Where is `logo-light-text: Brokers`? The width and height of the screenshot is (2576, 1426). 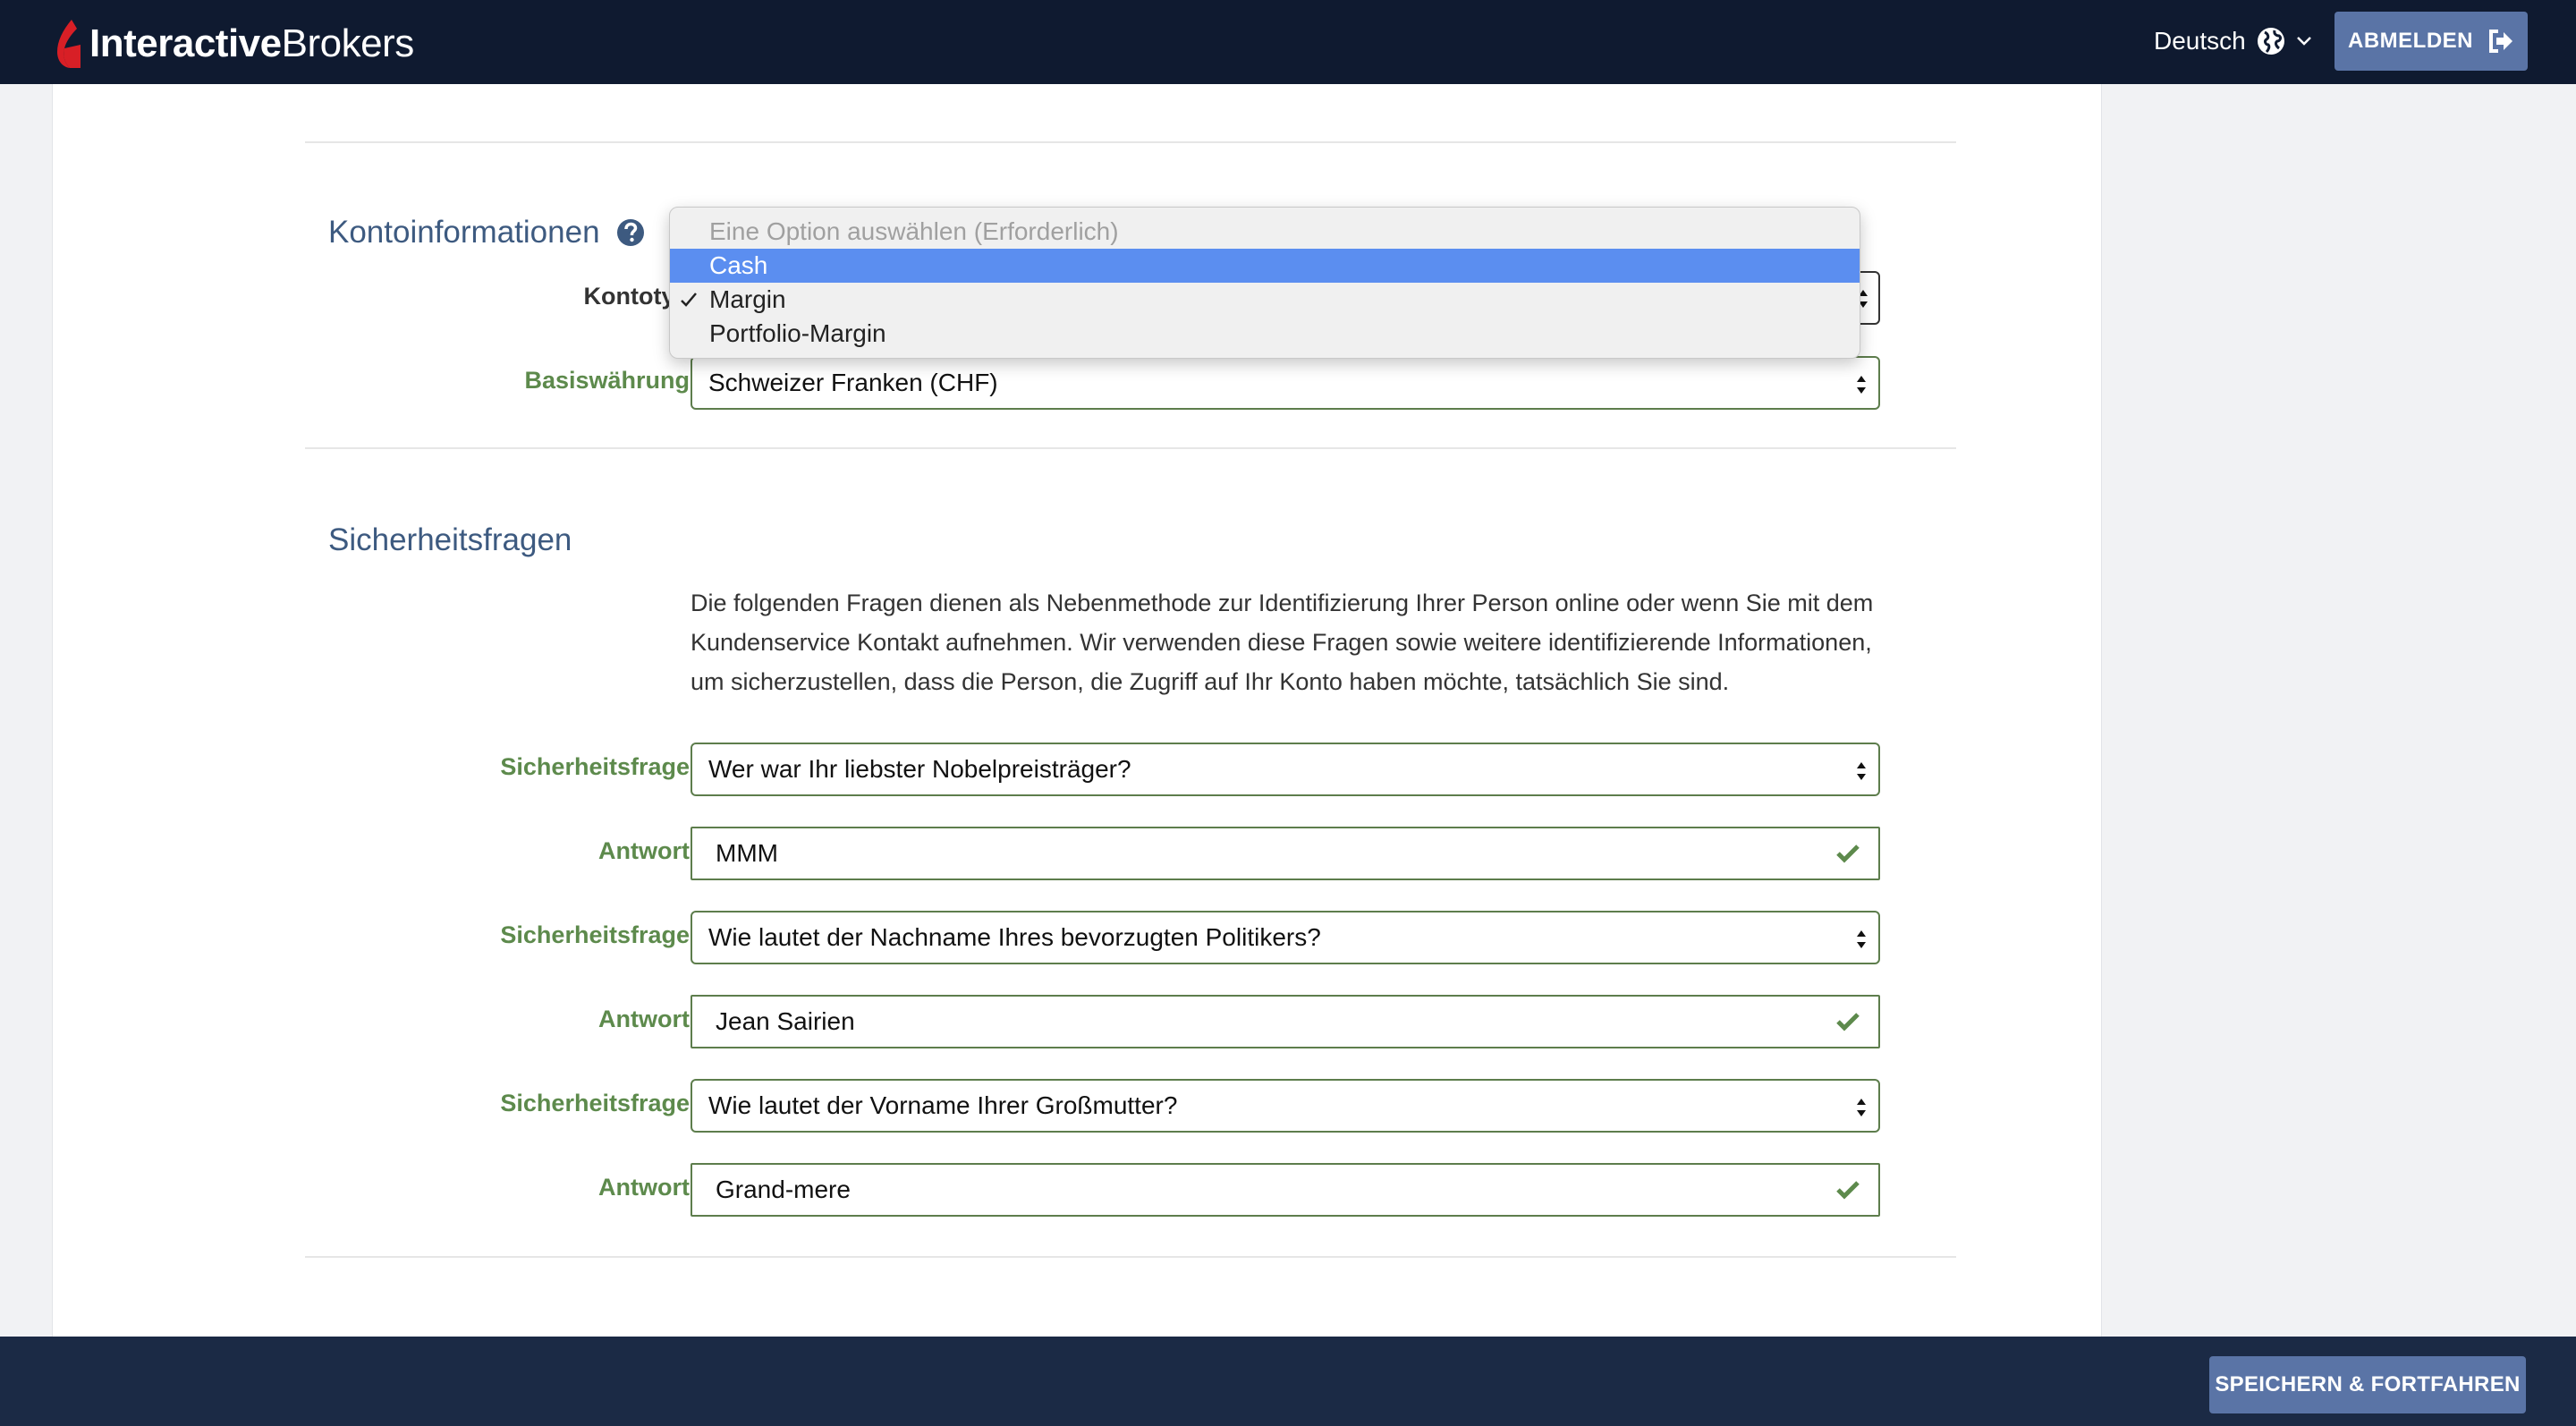 logo-light-text: Brokers is located at coordinates (348, 43).